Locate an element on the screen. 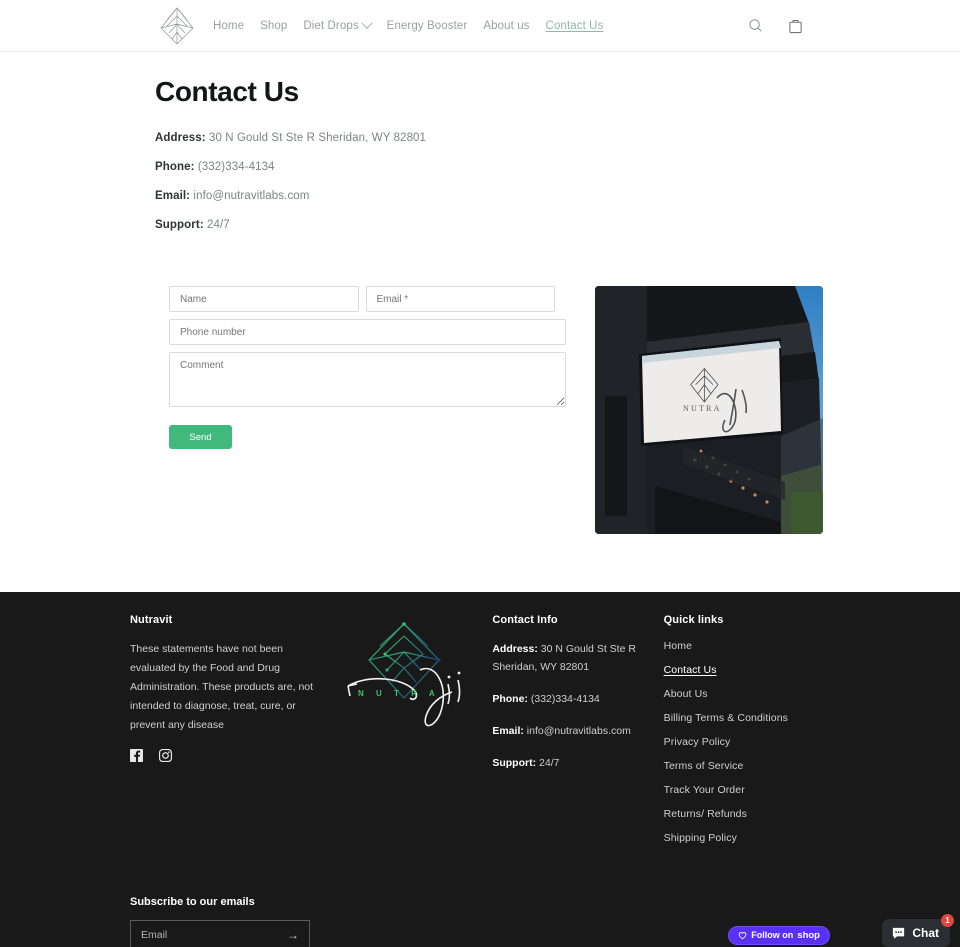 The height and width of the screenshot is (947, 960). comment-textarea is located at coordinates (367, 379).